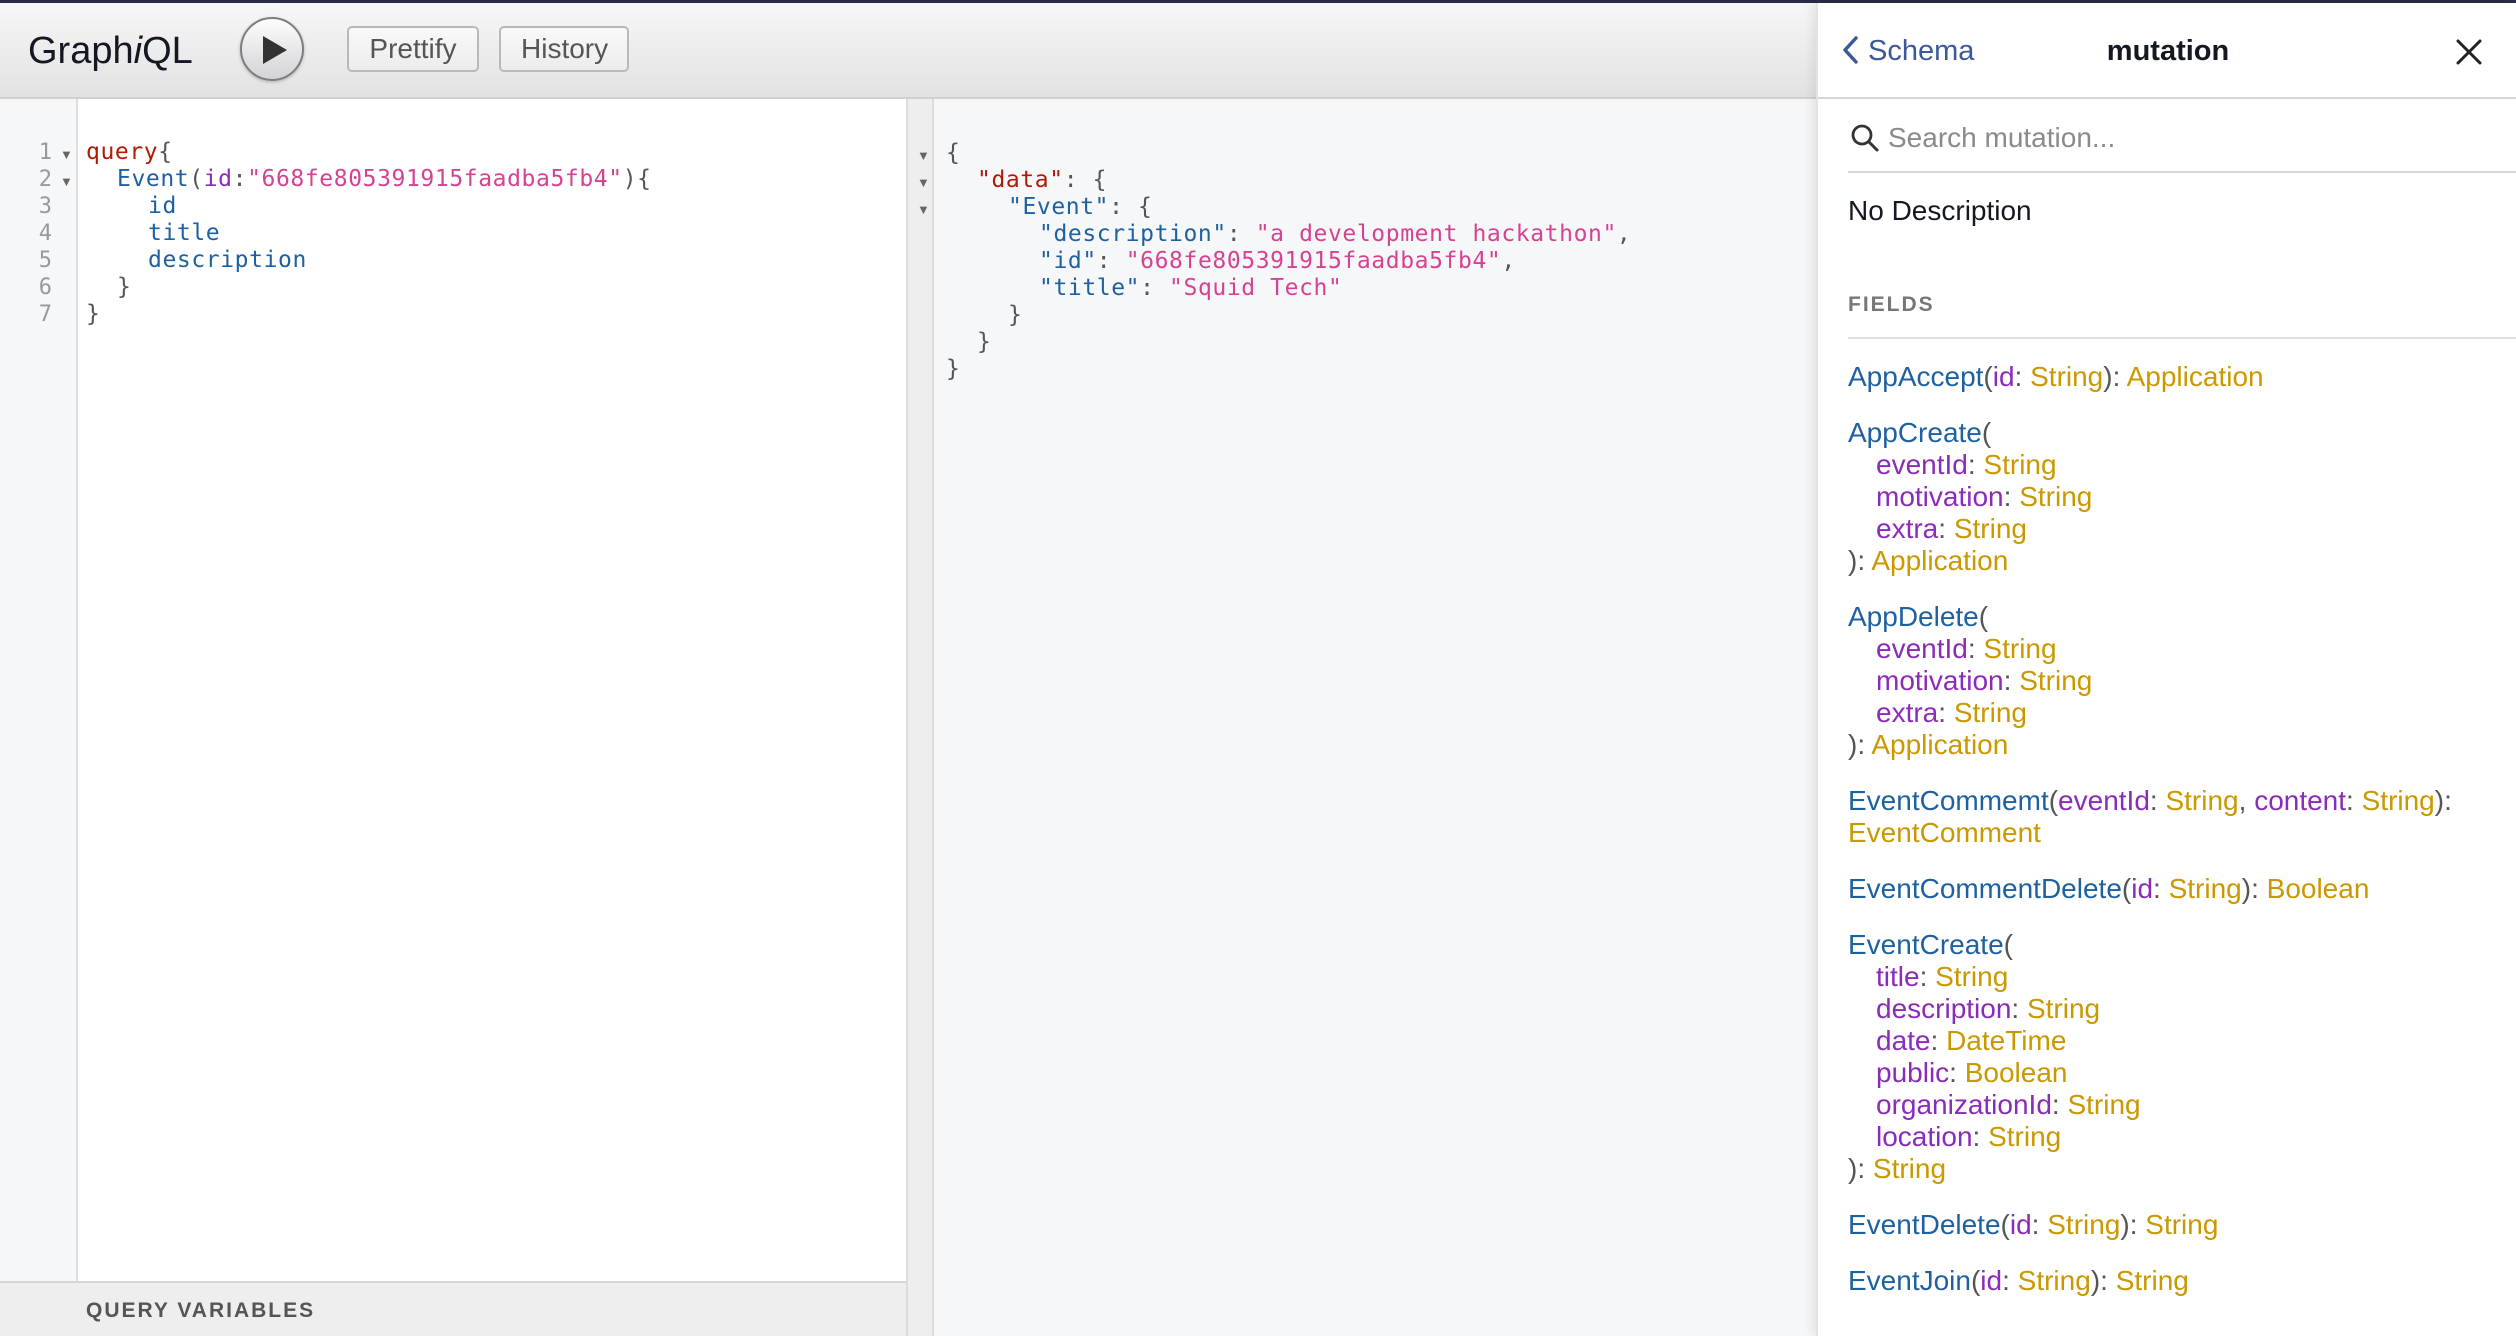  I want to click on brace: {, so click(165, 152).